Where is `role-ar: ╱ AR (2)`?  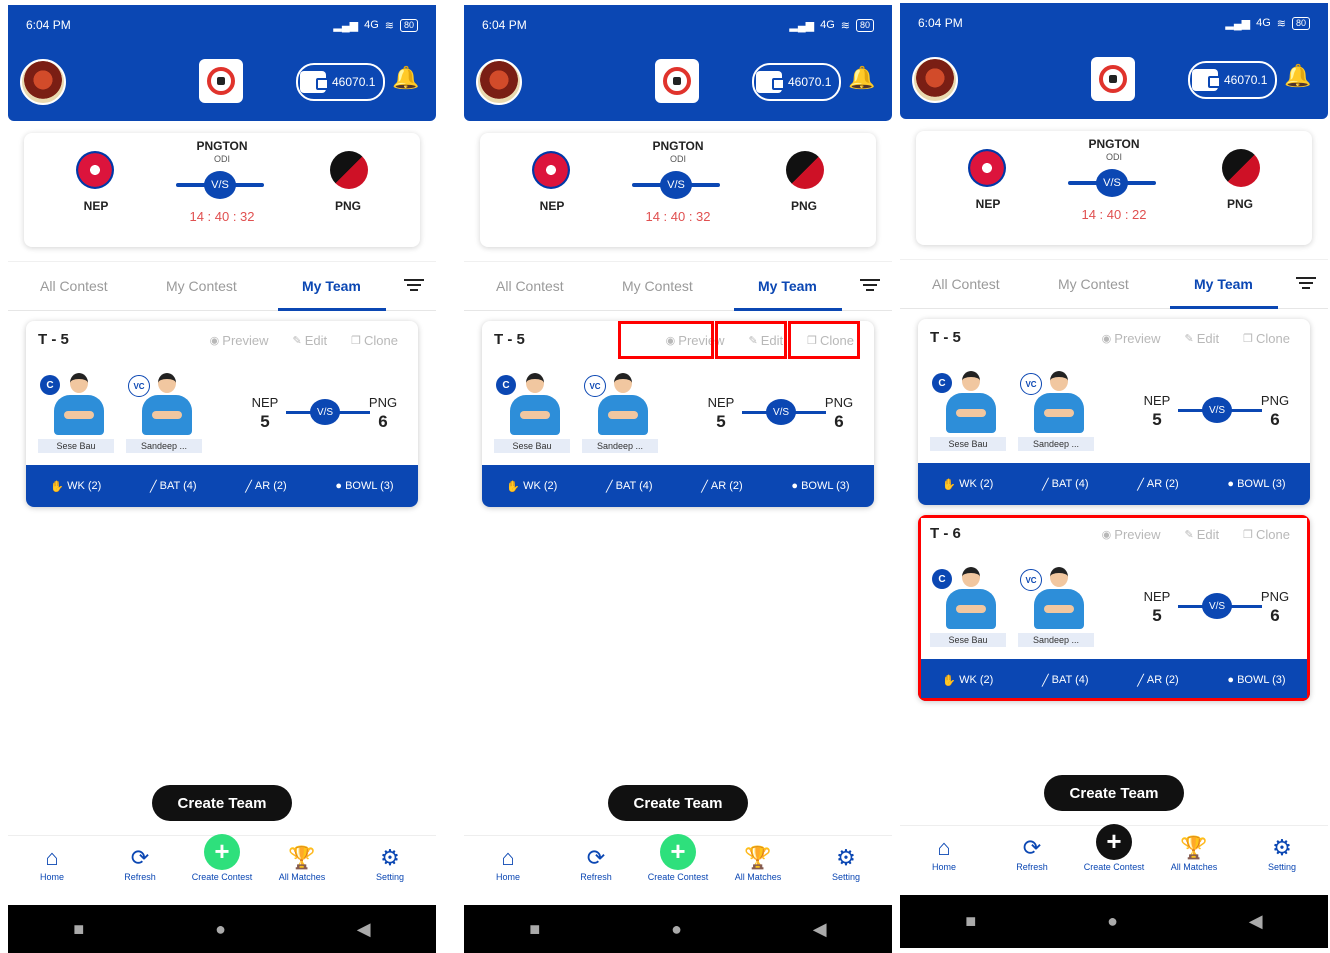 role-ar: ╱ AR (2) is located at coordinates (1158, 484).